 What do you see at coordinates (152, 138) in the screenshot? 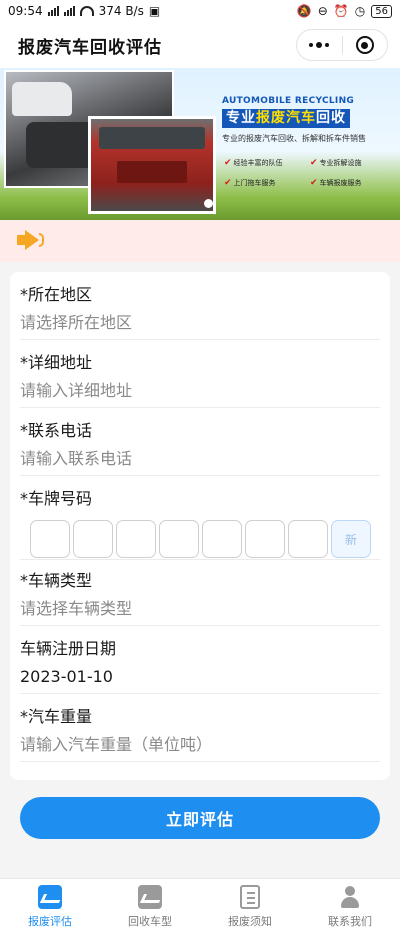
I see `windshield-shape` at bounding box center [152, 138].